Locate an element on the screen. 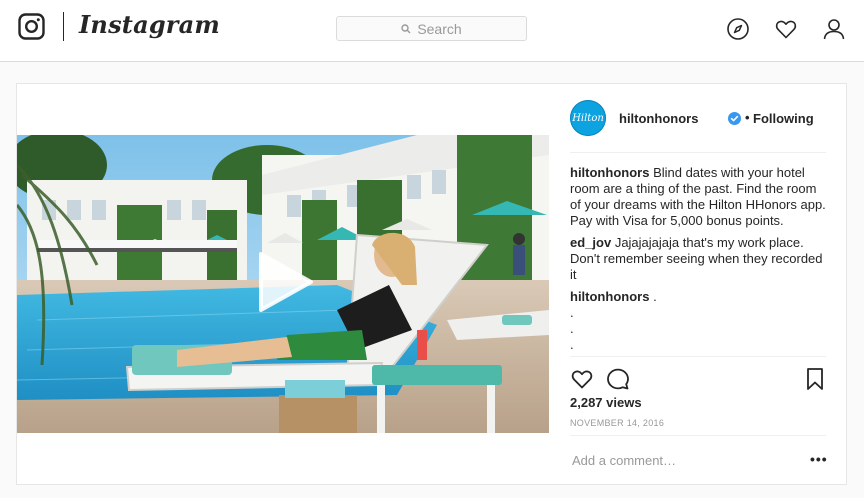  compass-icon is located at coordinates (738, 29).